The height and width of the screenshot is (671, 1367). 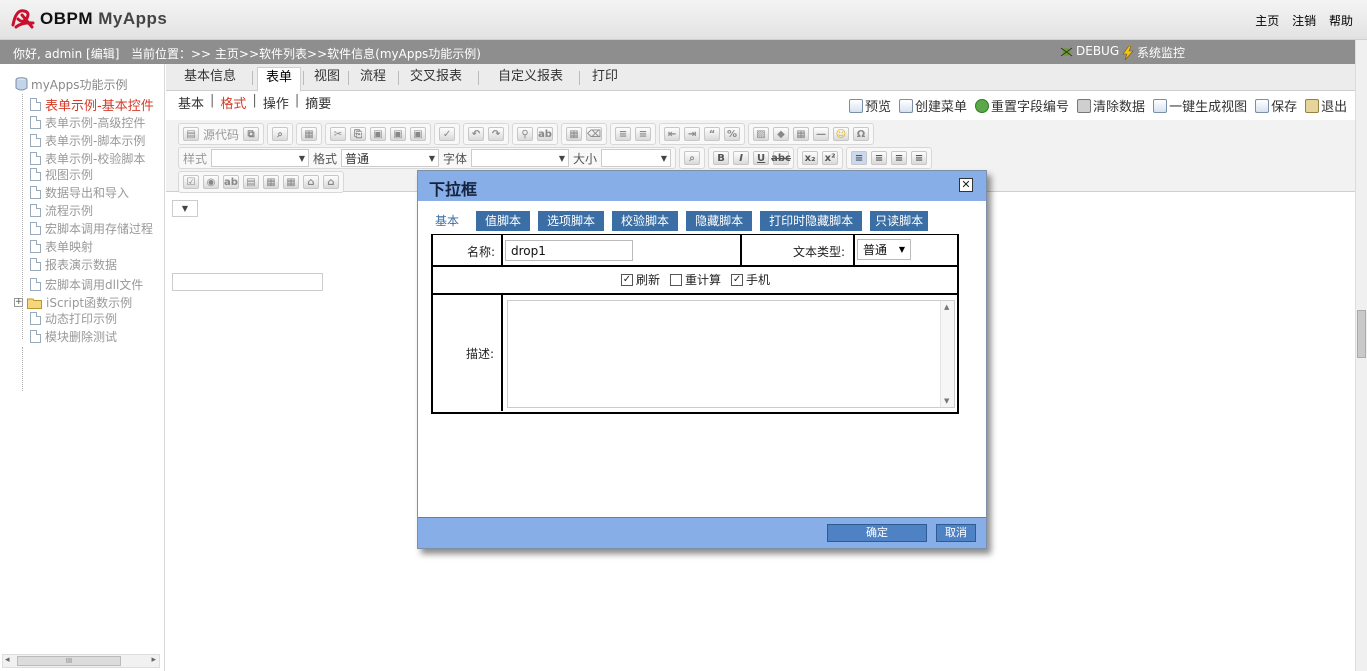 I want to click on subtab-operation: 操作, so click(x=276, y=102).